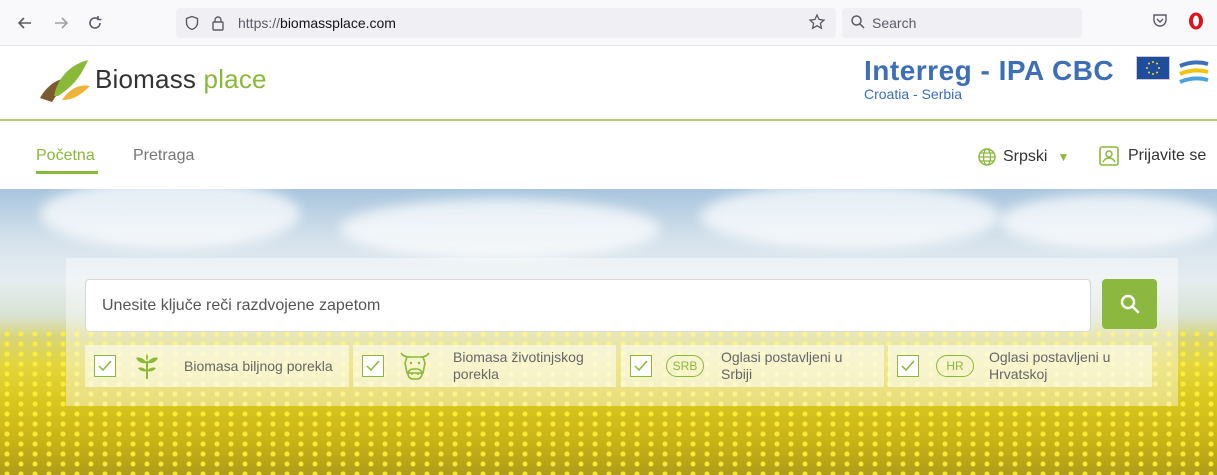  I want to click on interreg-logo: Interreg - IPA CBC Croatia - Serbia, so click(989, 79).